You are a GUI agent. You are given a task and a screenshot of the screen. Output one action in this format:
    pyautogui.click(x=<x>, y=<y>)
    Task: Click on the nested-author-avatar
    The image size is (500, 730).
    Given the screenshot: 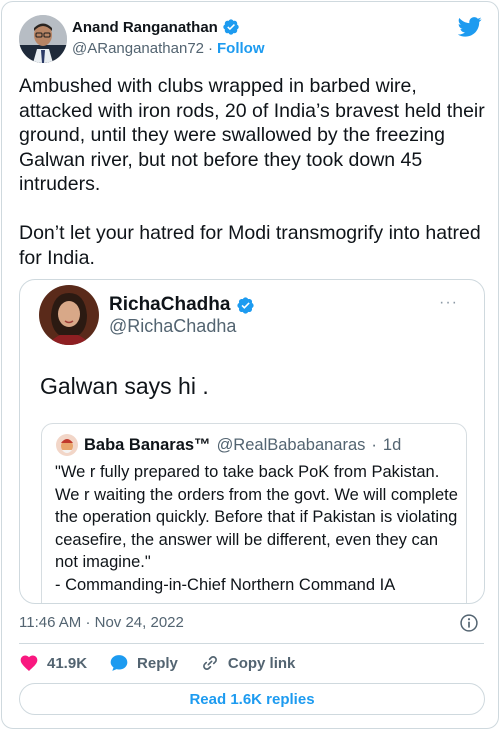 What is the action you would take?
    pyautogui.click(x=67, y=445)
    